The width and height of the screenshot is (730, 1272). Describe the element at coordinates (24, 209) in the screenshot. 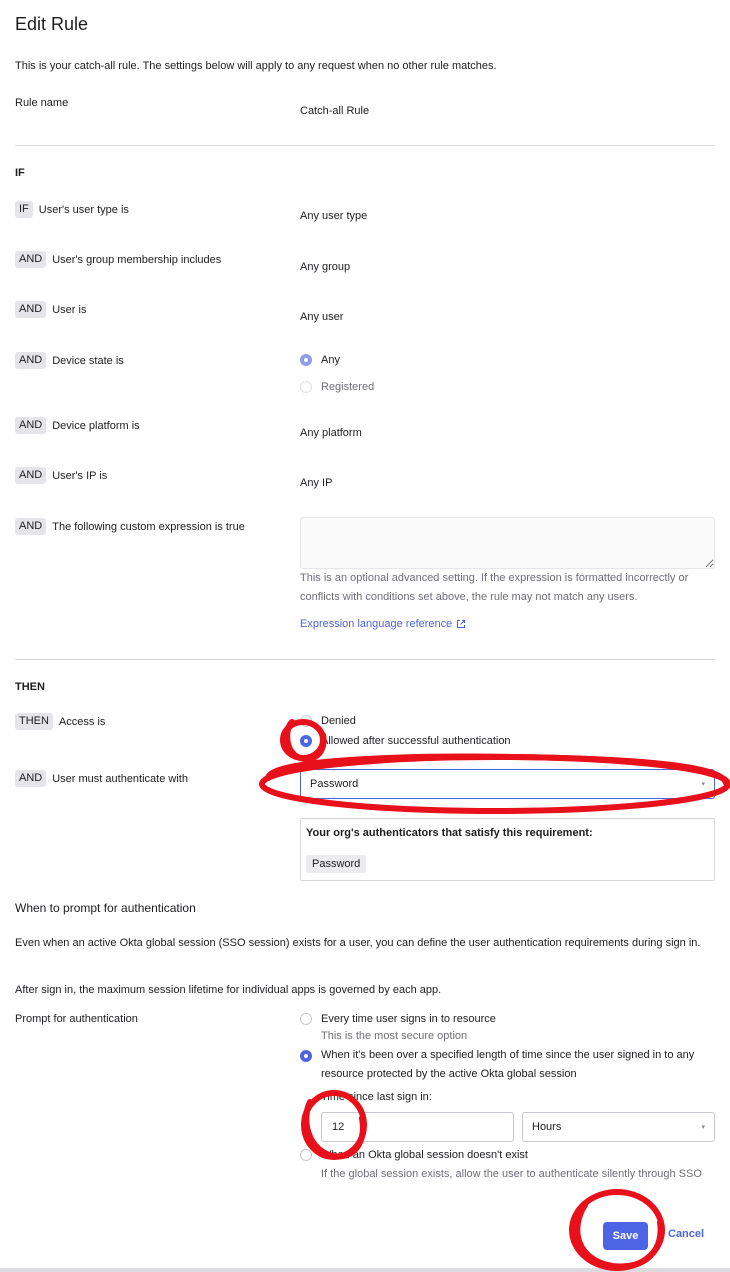

I see `condition-badge: IF` at that location.